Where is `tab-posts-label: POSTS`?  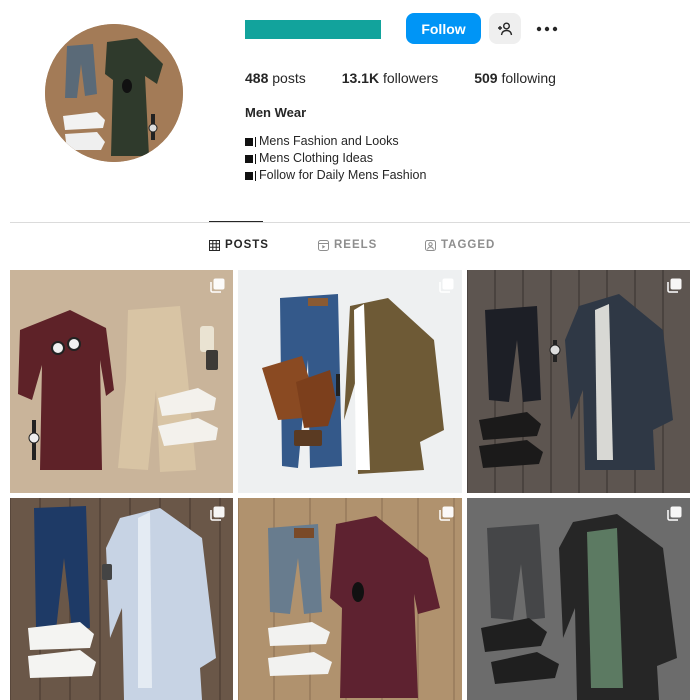 tab-posts-label: POSTS is located at coordinates (247, 245).